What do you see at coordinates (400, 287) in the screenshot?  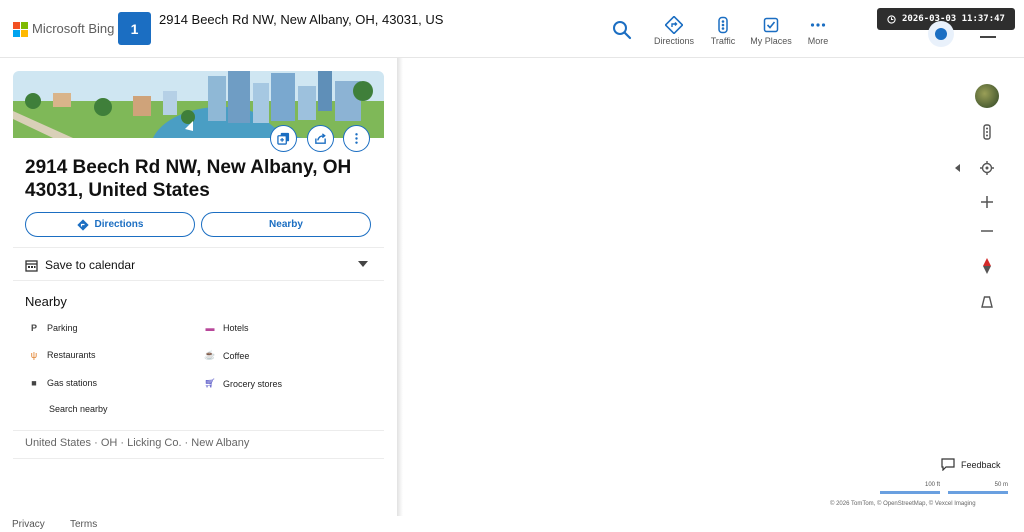 I see `panel-shadow` at bounding box center [400, 287].